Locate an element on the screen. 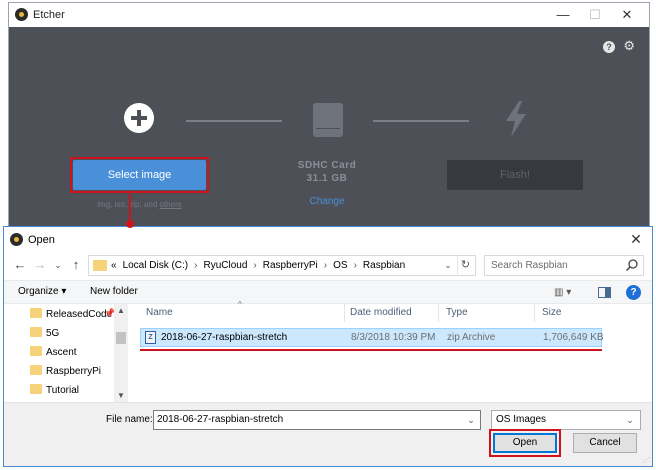 The image size is (656, 470). breadcrumb-item: OS is located at coordinates (340, 265).